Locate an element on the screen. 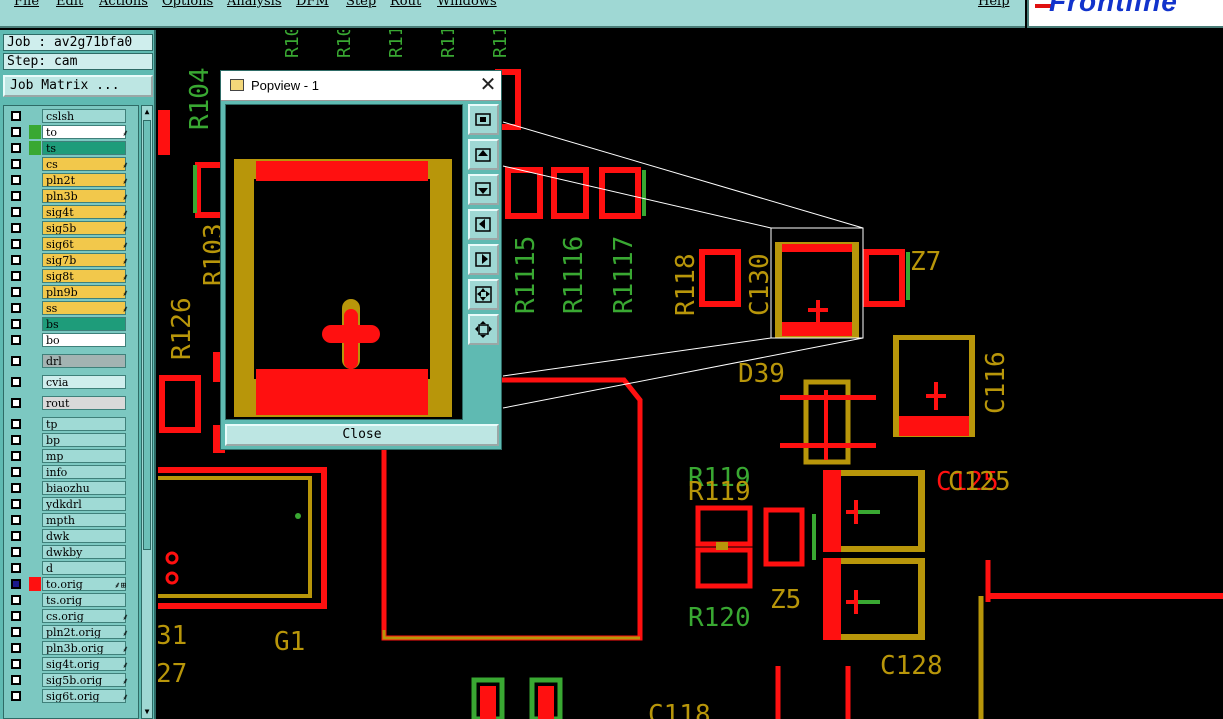  layer-name: biaozhu is located at coordinates (84, 488).